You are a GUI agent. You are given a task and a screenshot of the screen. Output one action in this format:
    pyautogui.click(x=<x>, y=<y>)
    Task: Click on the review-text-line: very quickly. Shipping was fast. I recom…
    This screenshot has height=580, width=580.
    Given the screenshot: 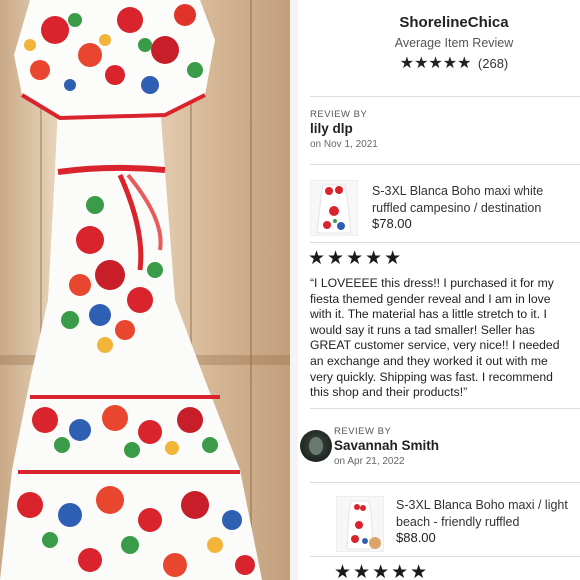 What is the action you would take?
    pyautogui.click(x=431, y=376)
    